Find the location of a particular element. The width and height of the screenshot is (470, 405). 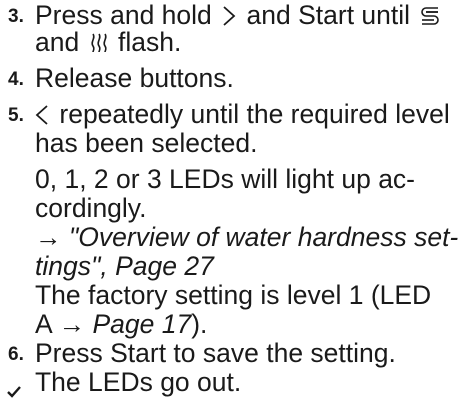

step-3-continuation: and flash. is located at coordinates (235, 42).